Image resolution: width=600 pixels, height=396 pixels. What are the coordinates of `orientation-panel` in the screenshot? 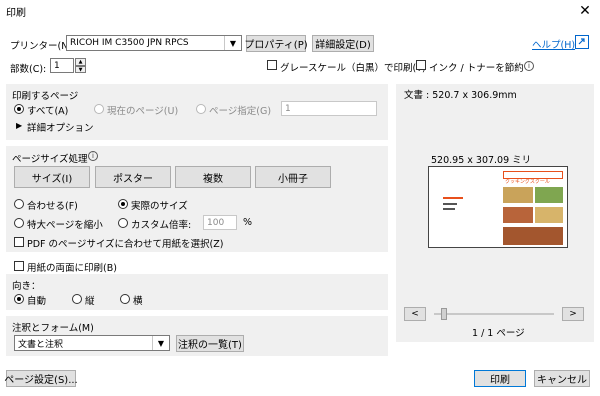 It's located at (197, 292).